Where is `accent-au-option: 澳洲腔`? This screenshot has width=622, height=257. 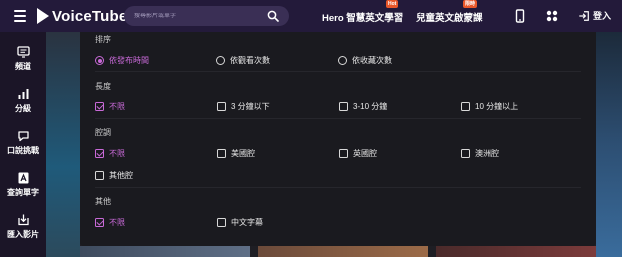 accent-au-option: 澳洲腔 is located at coordinates (480, 153).